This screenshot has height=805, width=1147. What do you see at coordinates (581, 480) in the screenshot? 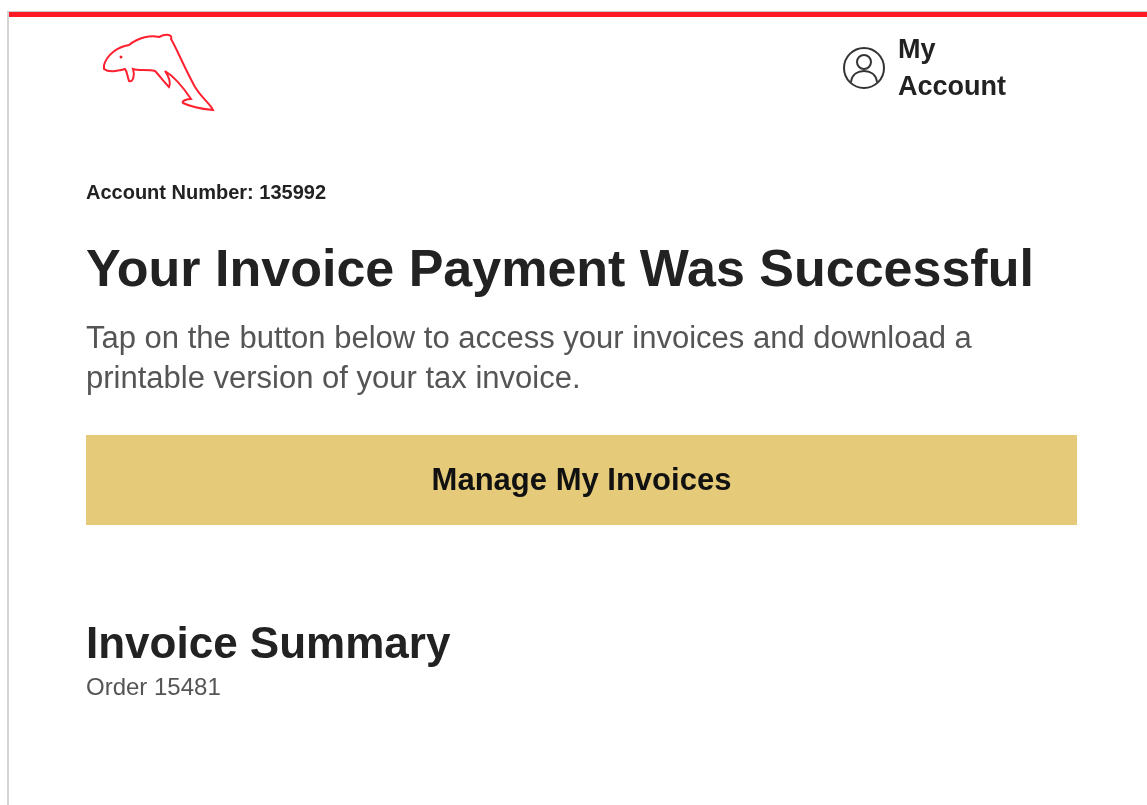
I see `manage-invoices-button: Manage My Invoices` at bounding box center [581, 480].